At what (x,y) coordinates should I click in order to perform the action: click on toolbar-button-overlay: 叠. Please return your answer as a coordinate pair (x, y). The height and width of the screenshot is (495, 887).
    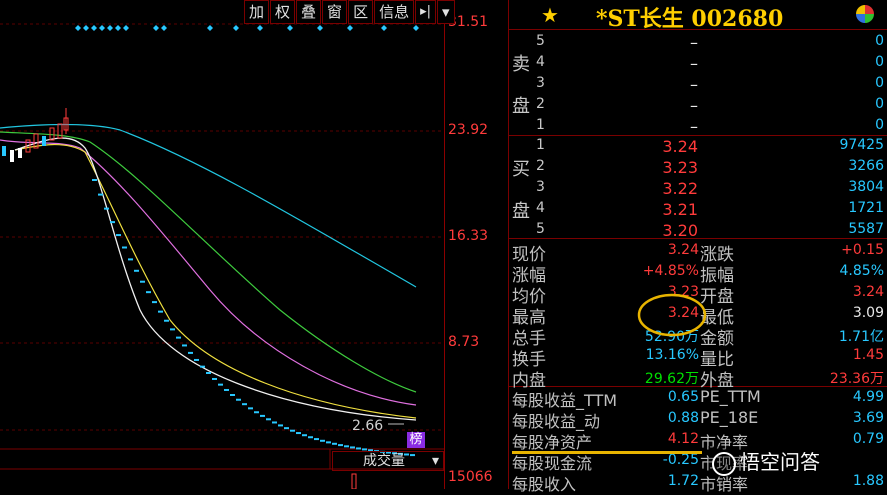
    Looking at the image, I should click on (309, 12).